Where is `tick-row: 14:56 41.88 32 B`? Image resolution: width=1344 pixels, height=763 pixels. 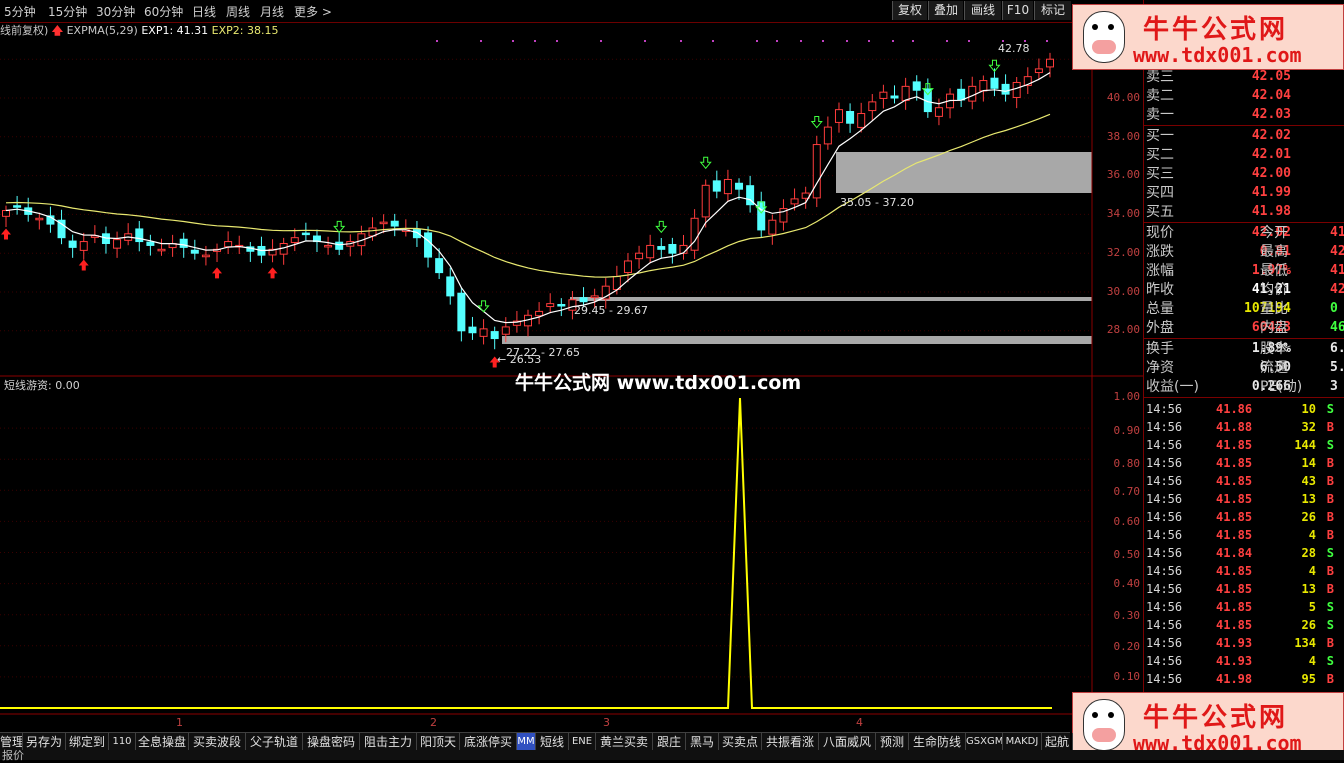 tick-row: 14:56 41.88 32 B is located at coordinates (1245, 427).